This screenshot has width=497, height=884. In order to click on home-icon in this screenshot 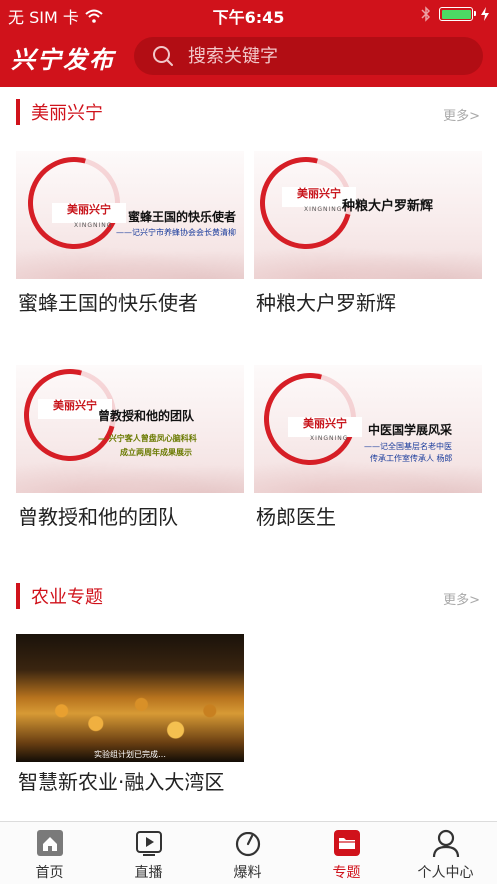, I will do `click(50, 843)`.